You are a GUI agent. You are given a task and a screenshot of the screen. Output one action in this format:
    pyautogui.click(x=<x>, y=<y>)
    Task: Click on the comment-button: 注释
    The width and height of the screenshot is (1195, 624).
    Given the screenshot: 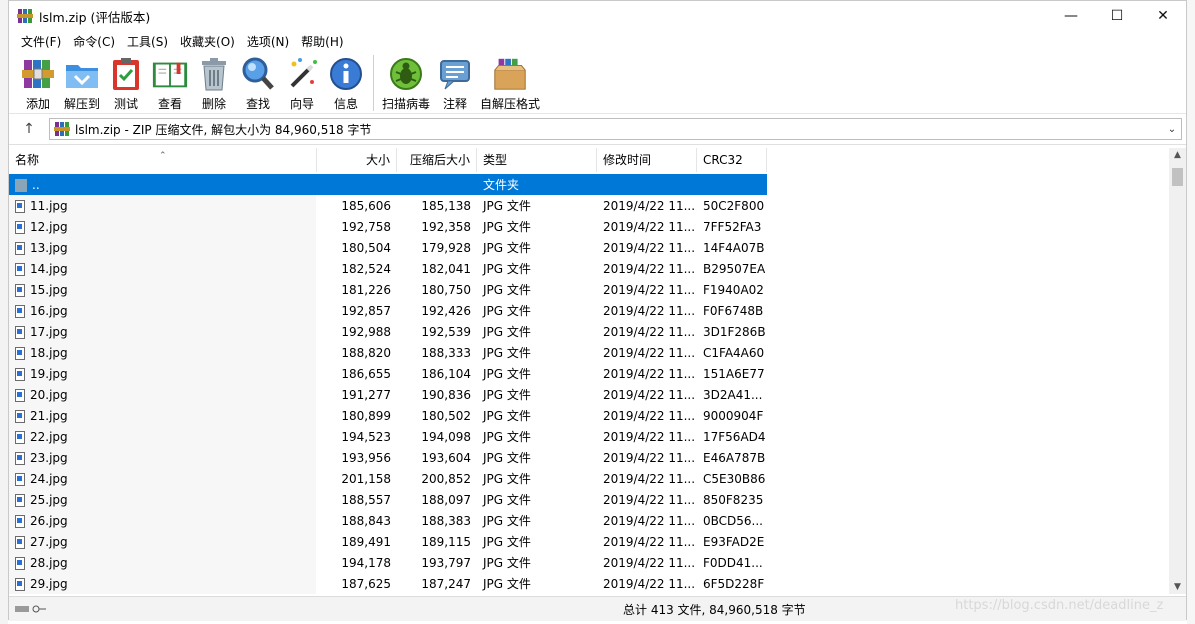 What is the action you would take?
    pyautogui.click(x=455, y=81)
    